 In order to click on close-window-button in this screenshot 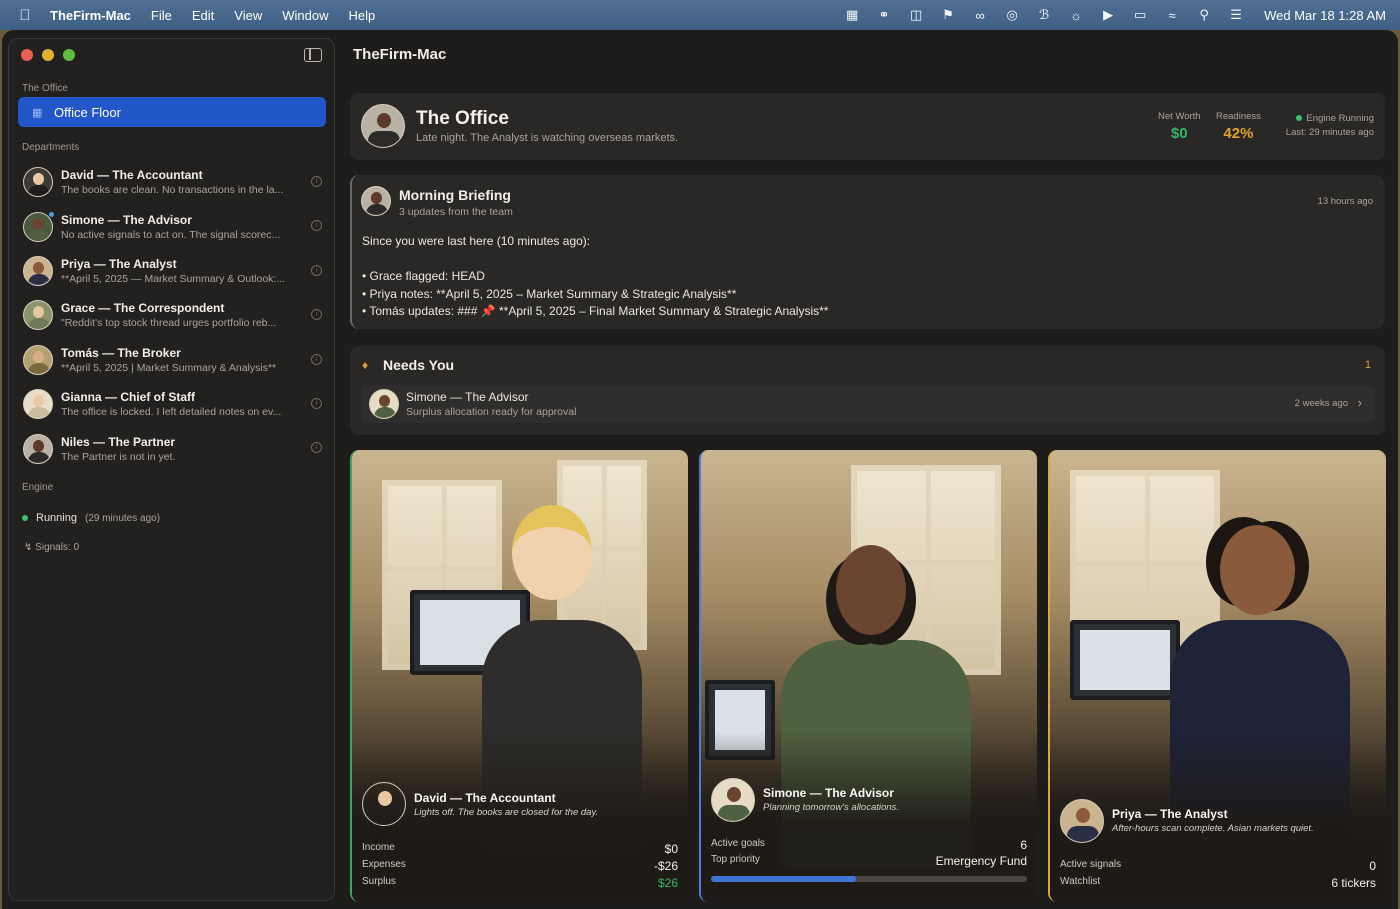, I will do `click(27, 55)`.